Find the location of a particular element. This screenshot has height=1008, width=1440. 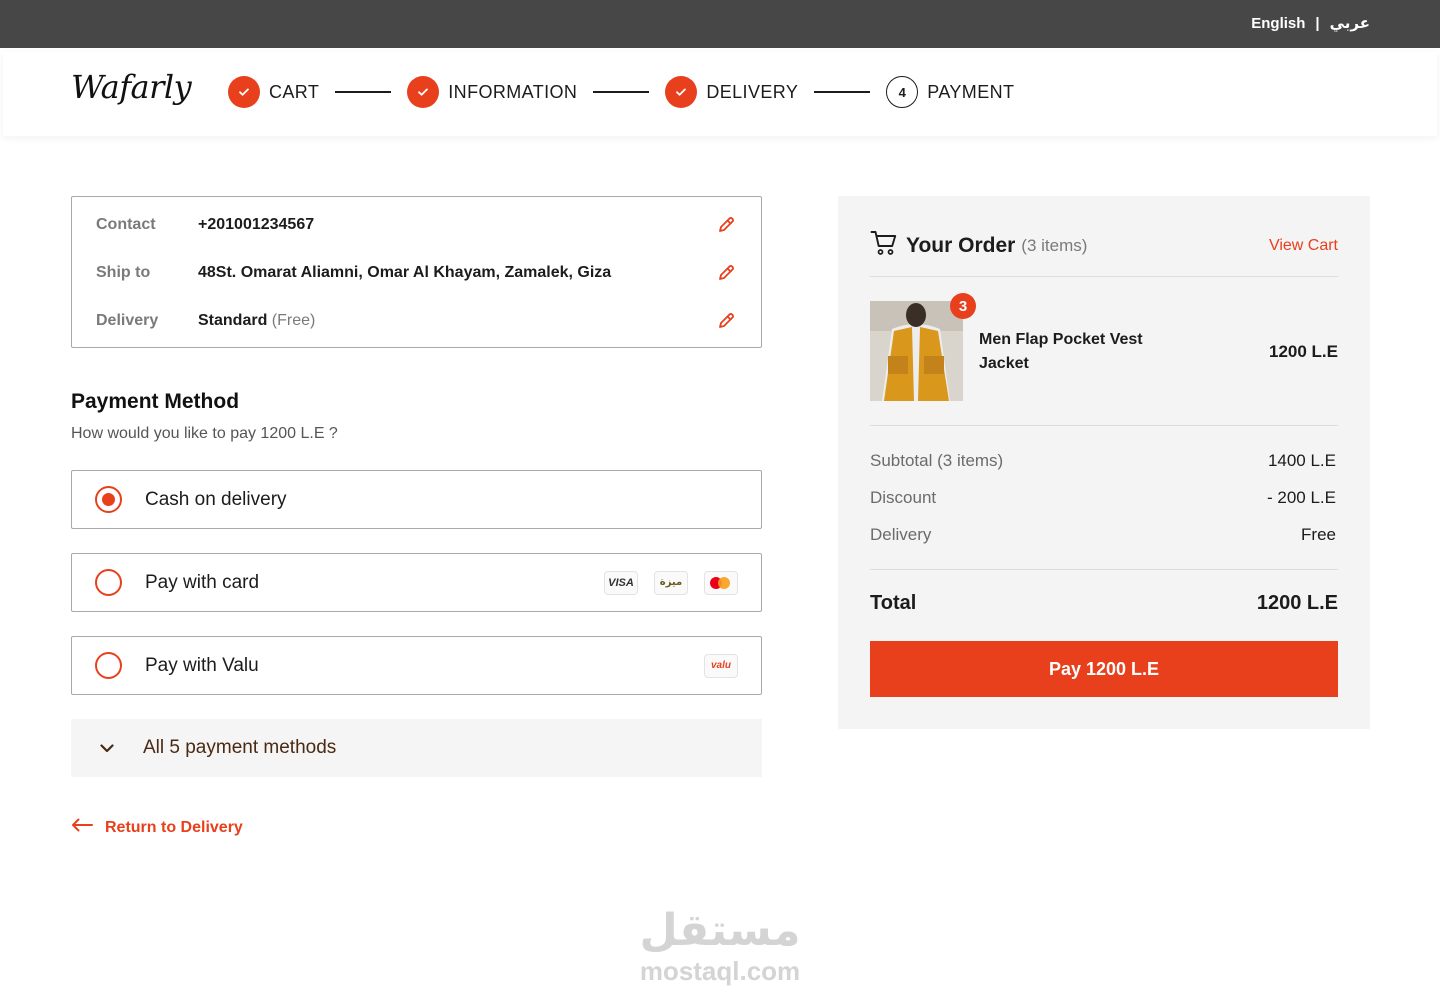

cart-icon is located at coordinates (884, 245).